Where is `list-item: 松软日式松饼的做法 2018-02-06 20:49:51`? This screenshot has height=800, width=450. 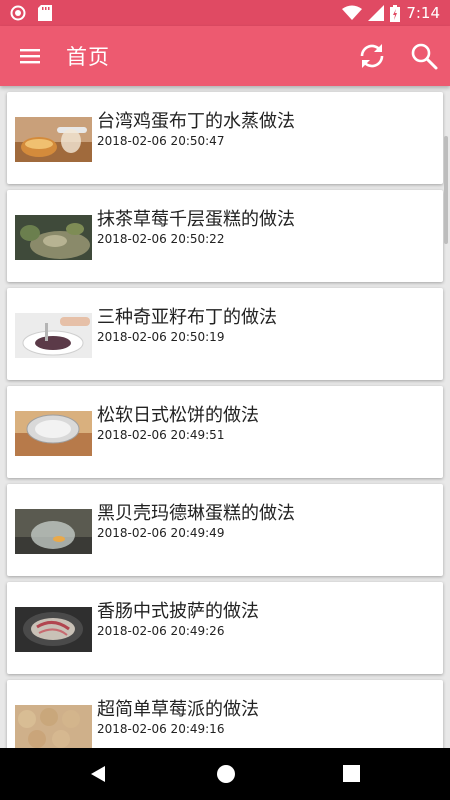
list-item: 松软日式松饼的做法 2018-02-06 20:49:51 is located at coordinates (225, 432).